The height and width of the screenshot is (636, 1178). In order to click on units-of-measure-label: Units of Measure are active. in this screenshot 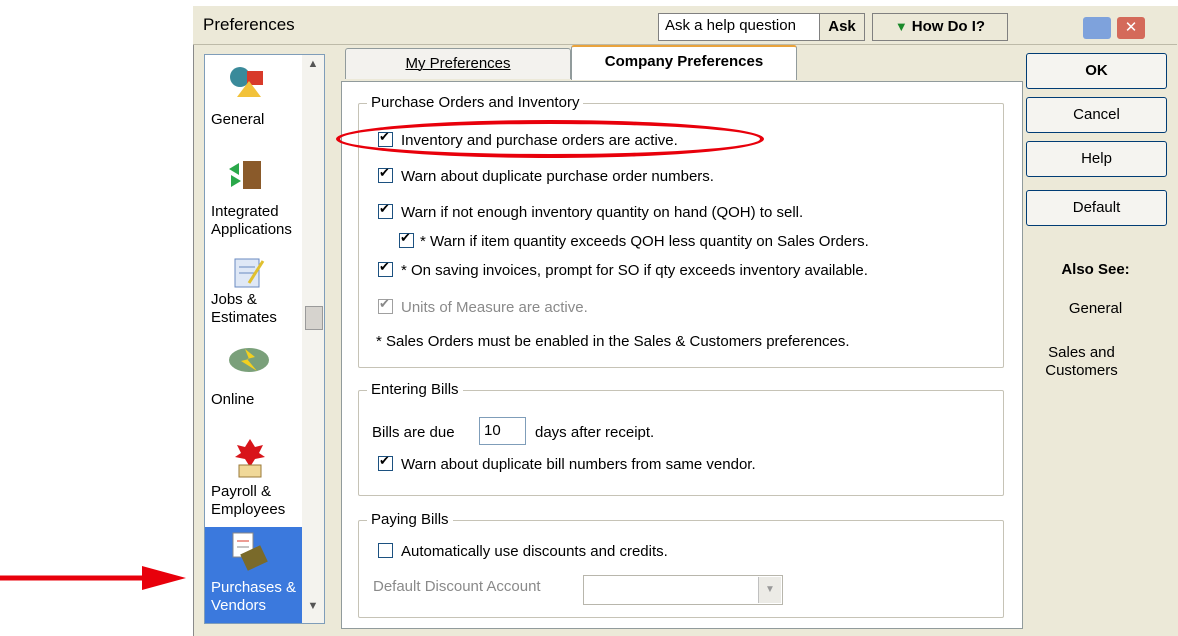, I will do `click(494, 307)`.